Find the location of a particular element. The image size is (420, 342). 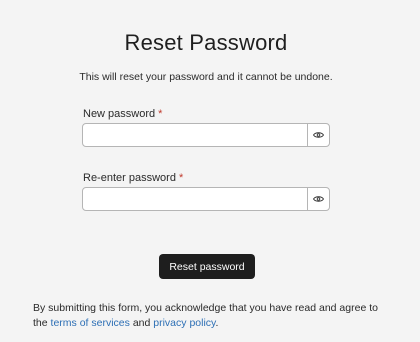

confirm-password-input is located at coordinates (195, 199).